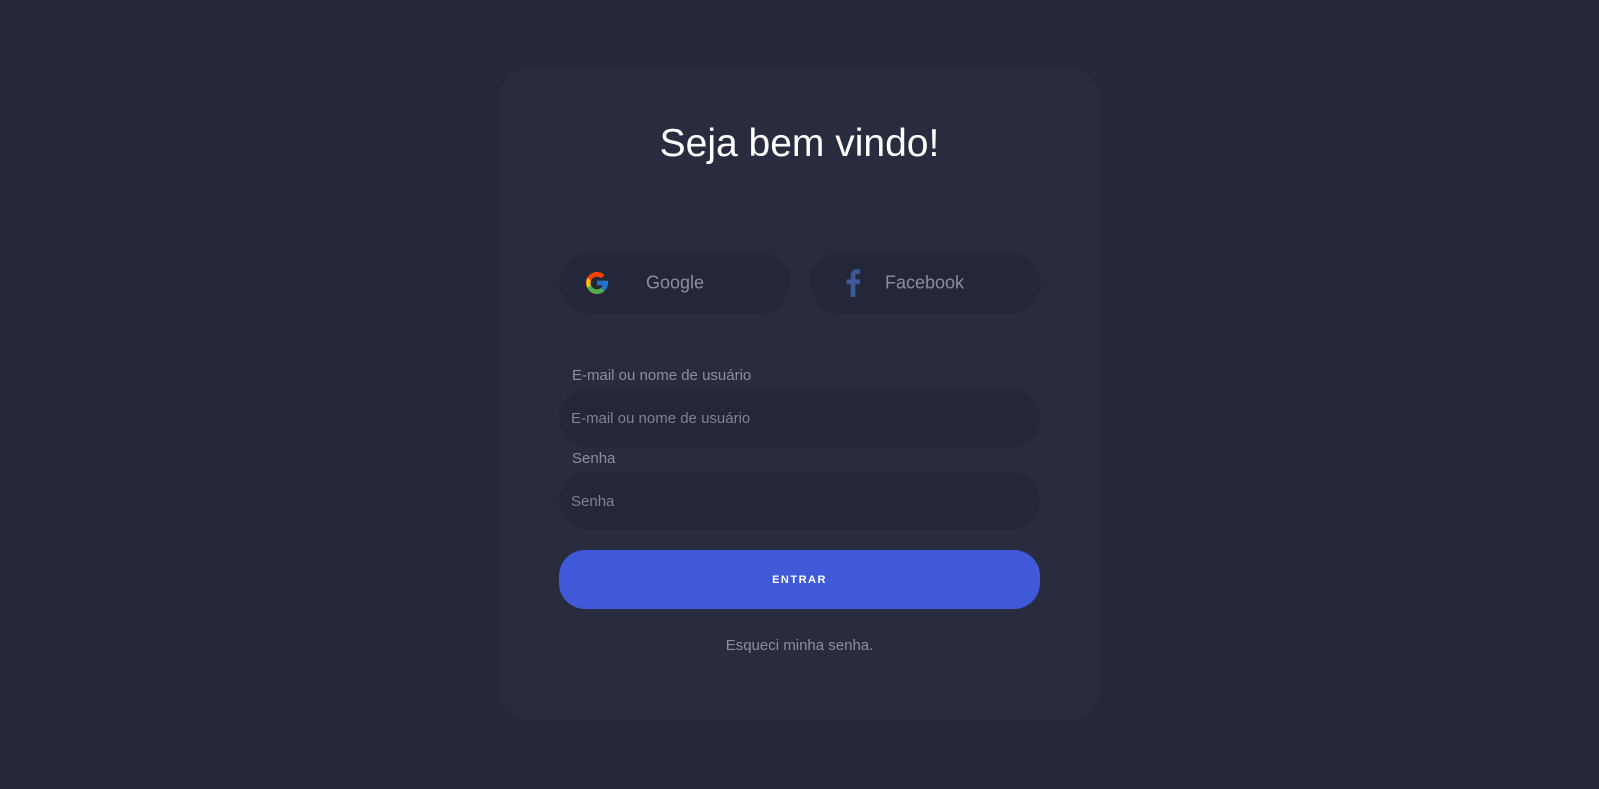 The height and width of the screenshot is (789, 1599). I want to click on facebook-button-label: Facebook, so click(925, 282).